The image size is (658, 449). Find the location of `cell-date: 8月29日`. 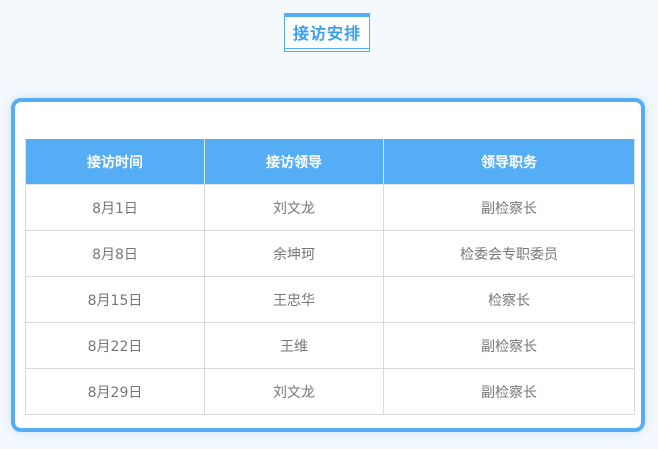

cell-date: 8月29日 is located at coordinates (115, 391).